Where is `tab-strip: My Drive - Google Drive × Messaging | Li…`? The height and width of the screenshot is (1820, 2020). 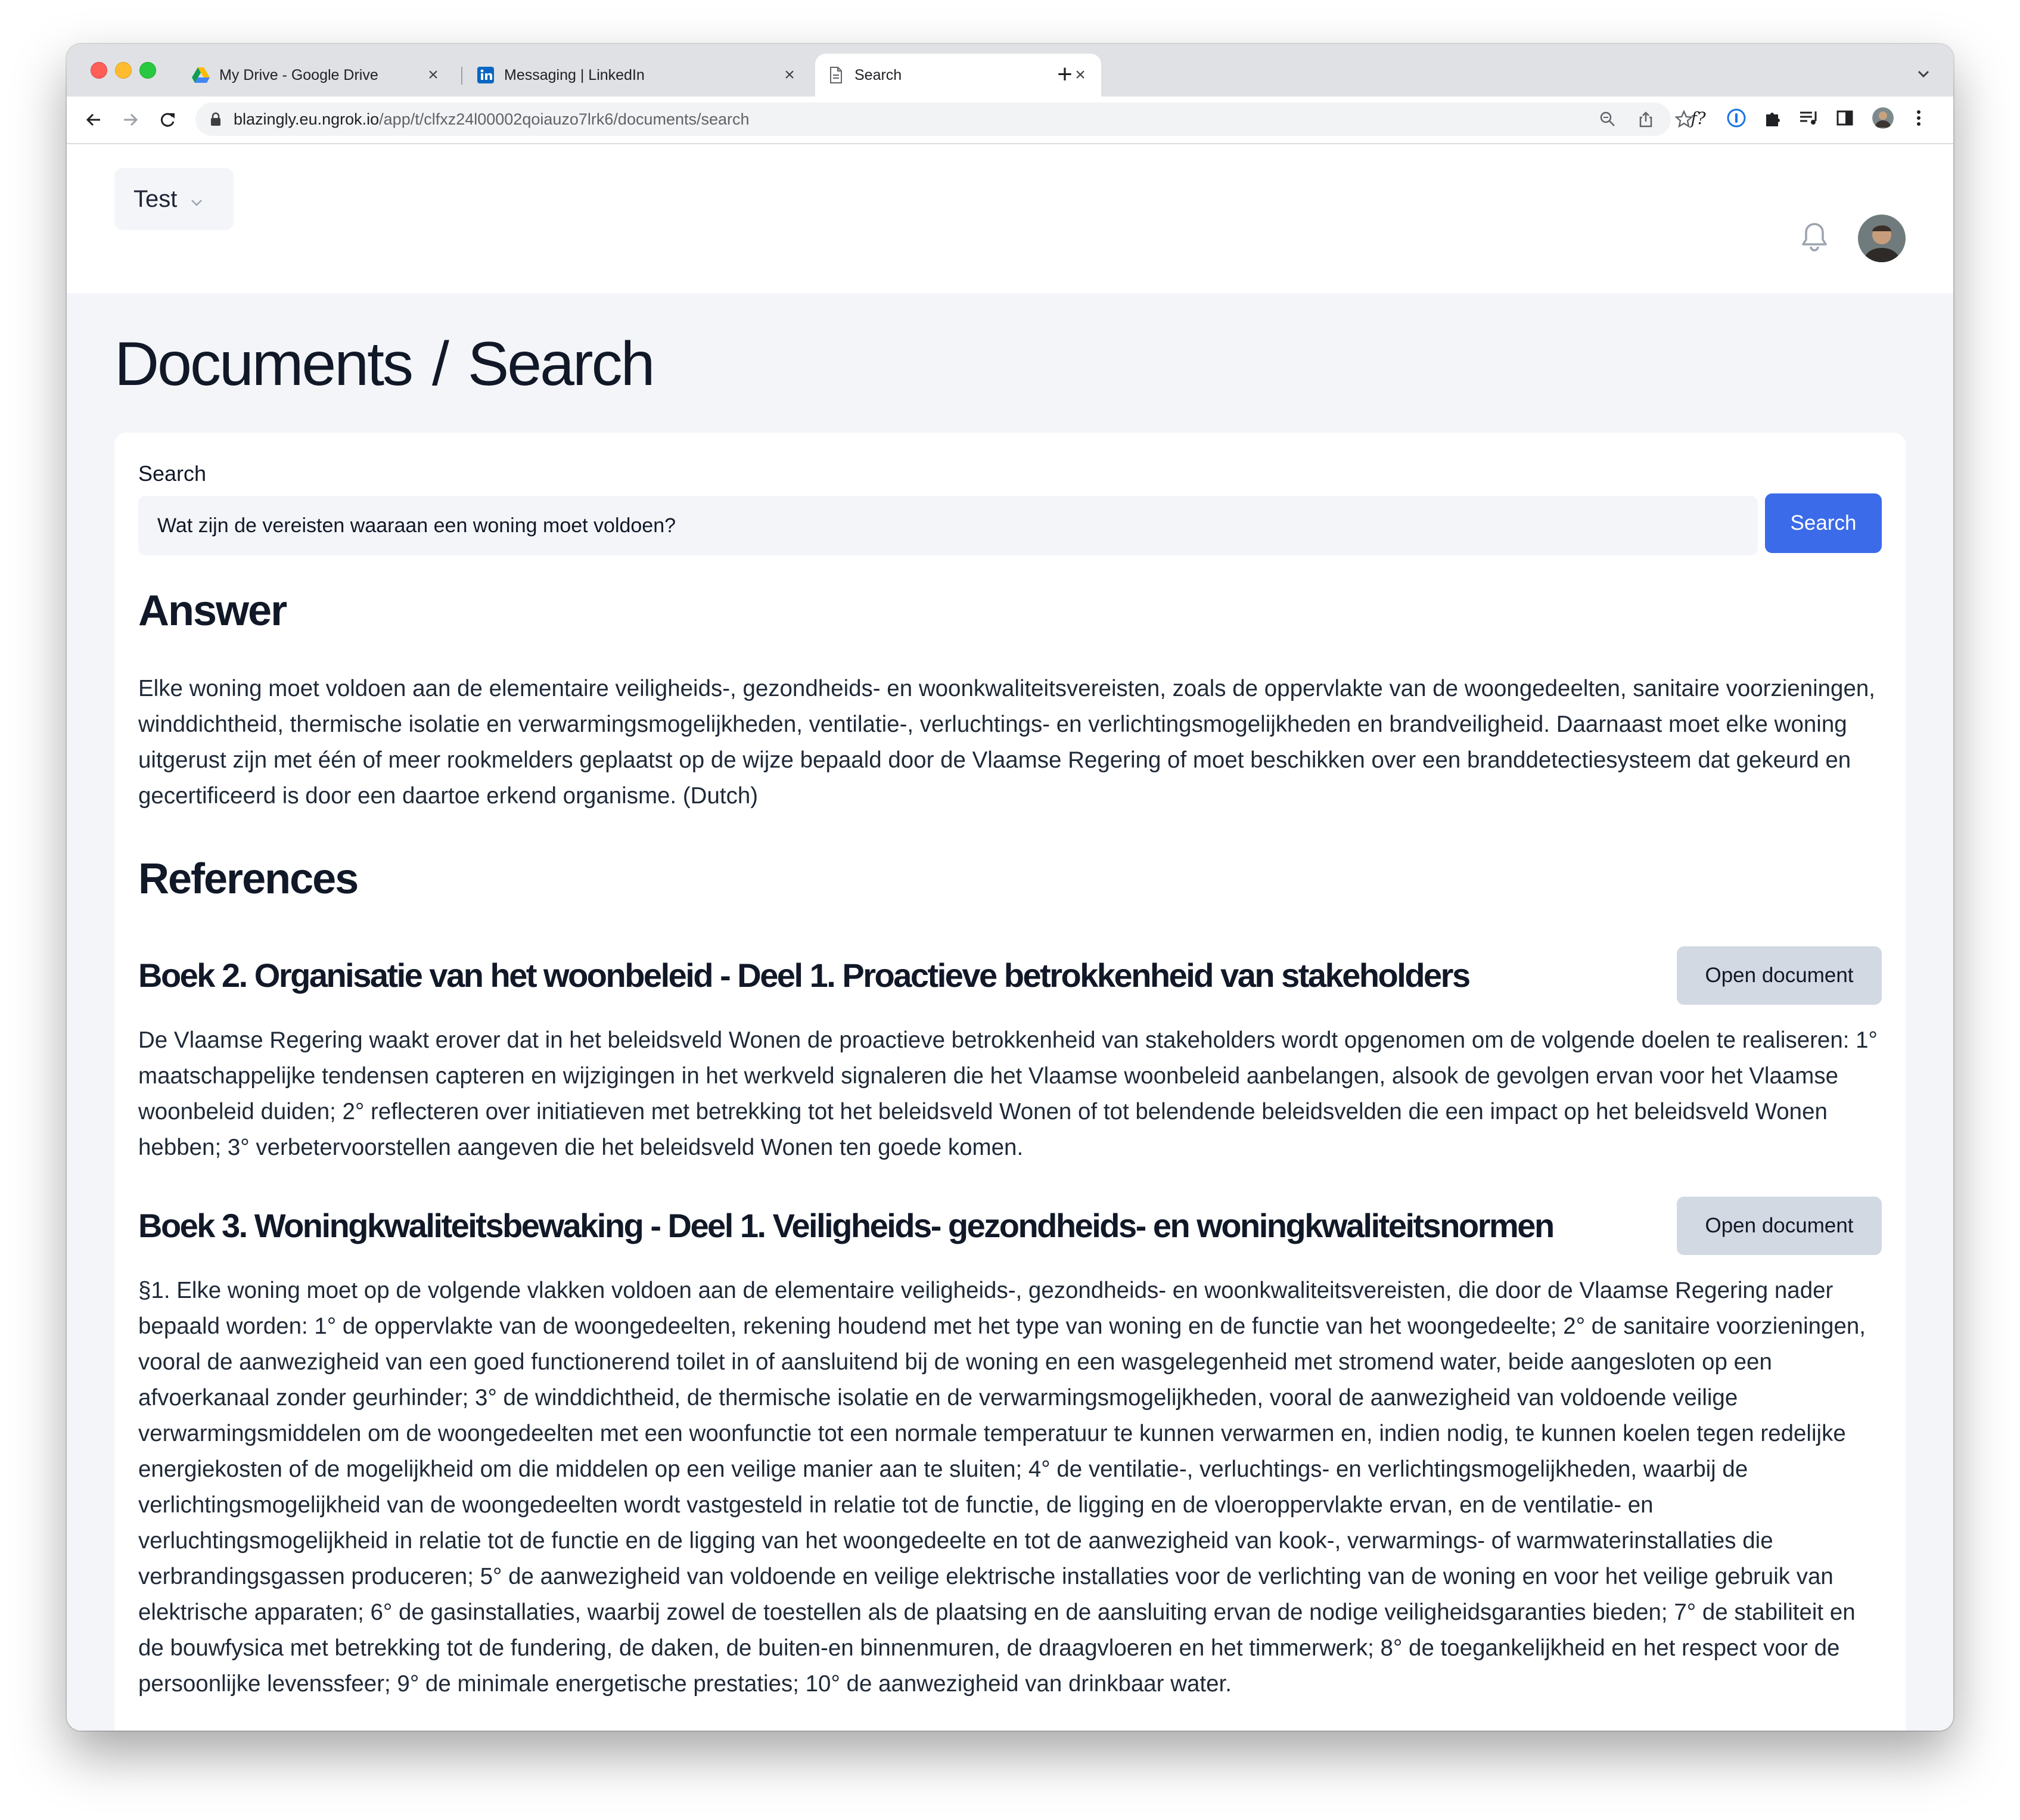 tab-strip: My Drive - Google Drive × Messaging | Li… is located at coordinates (1010, 71).